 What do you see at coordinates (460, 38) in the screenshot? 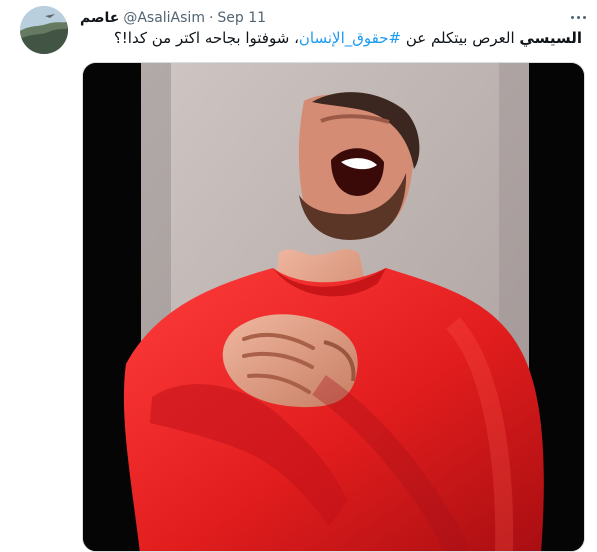
I see `tweet-text-middle: العرص بيتكلم عن` at bounding box center [460, 38].